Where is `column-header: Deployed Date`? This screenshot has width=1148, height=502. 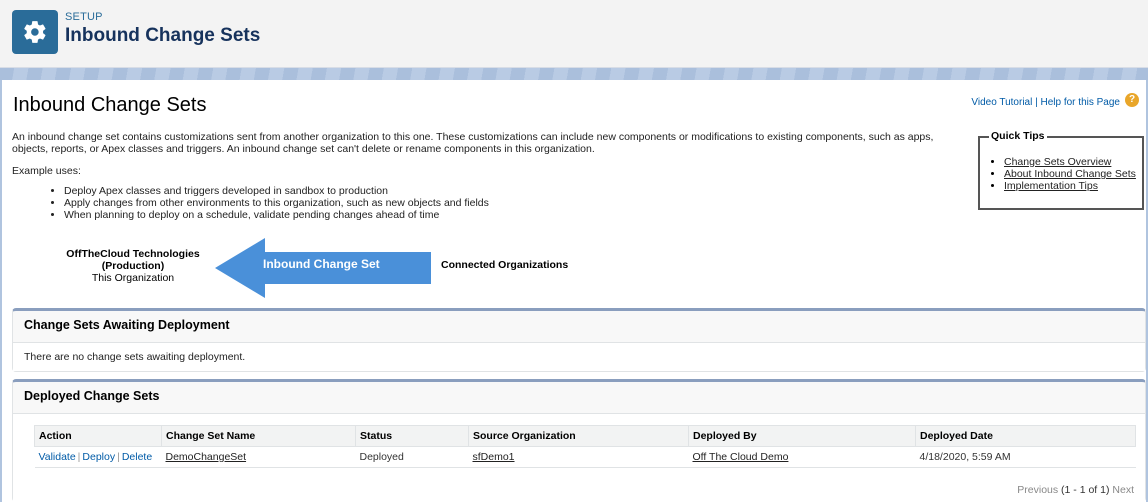
column-header: Deployed Date is located at coordinates (1025, 436).